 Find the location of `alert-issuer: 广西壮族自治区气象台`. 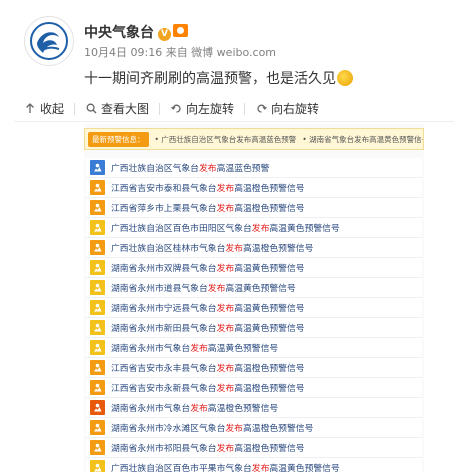

alert-issuer: 广西壮族自治区气象台 is located at coordinates (155, 169).